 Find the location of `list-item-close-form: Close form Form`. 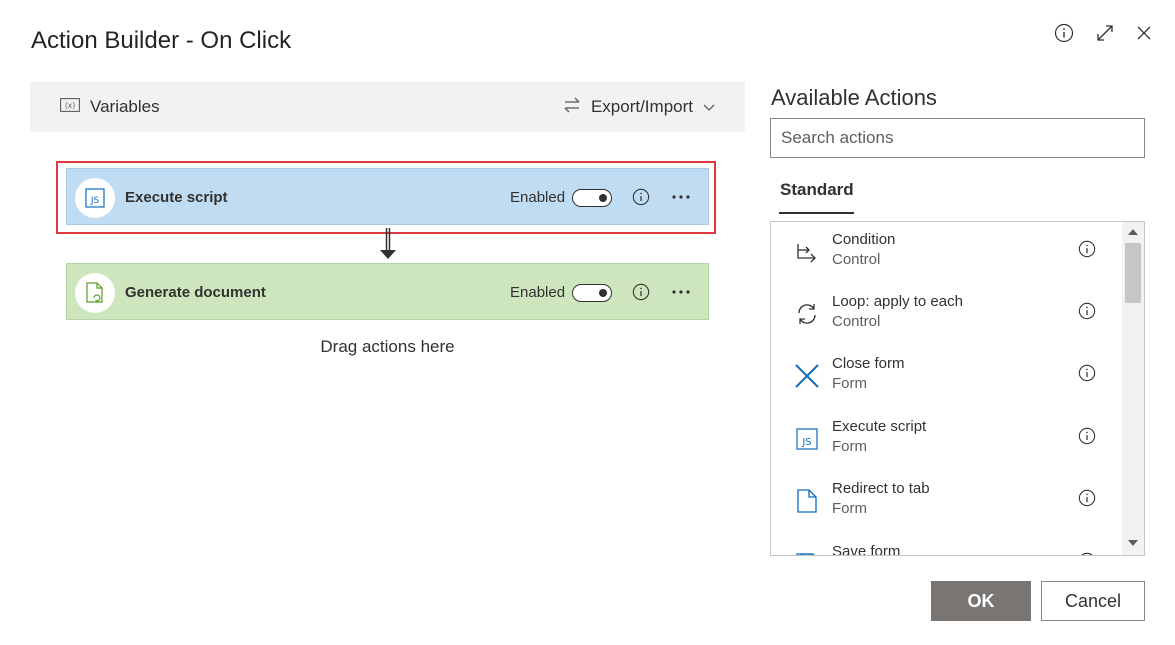

list-item-close-form: Close form Form is located at coordinates (947, 377).